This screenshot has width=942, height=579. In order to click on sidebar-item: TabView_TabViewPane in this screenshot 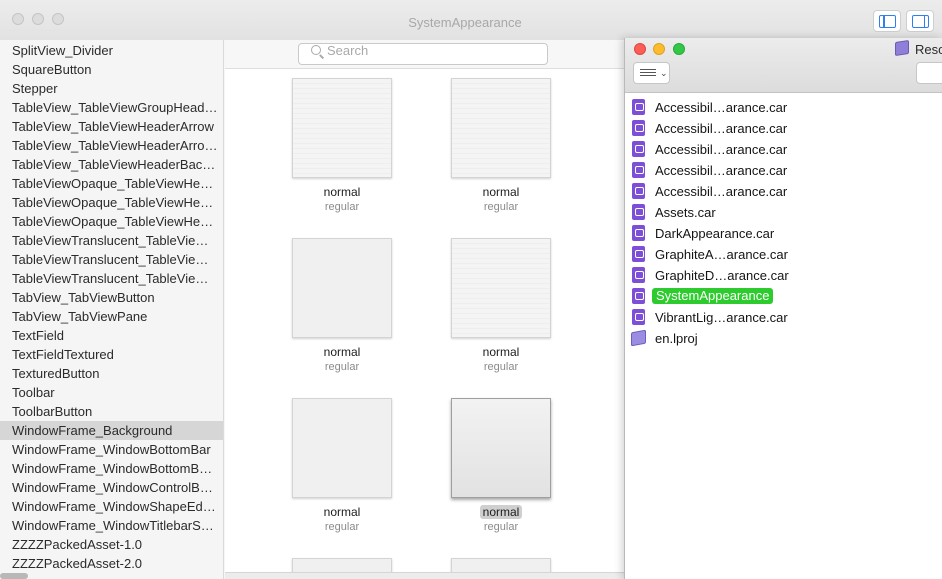, I will do `click(111, 316)`.